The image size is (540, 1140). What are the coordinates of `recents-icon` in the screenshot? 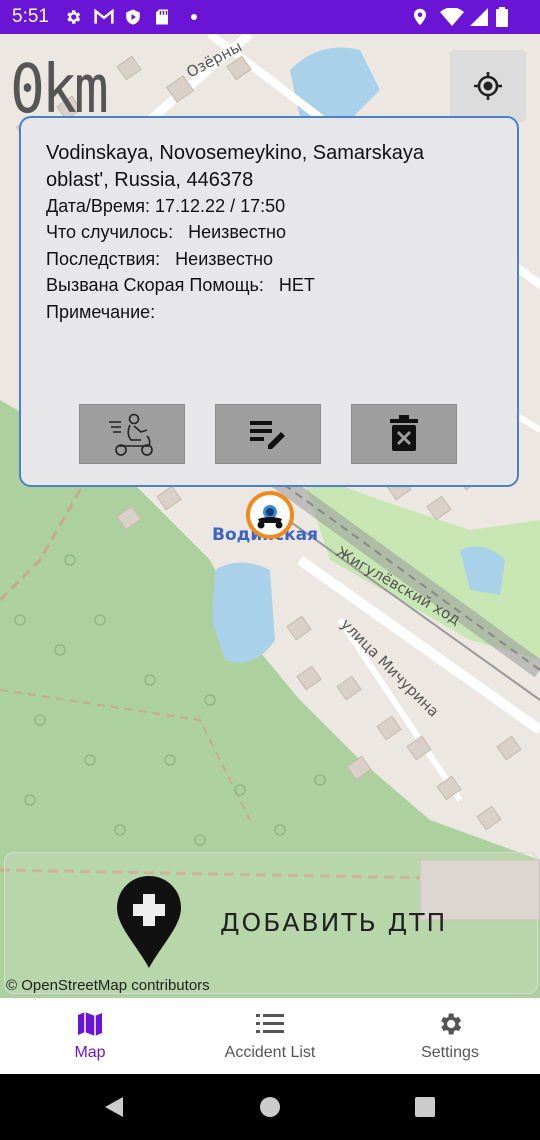 It's located at (425, 1107).